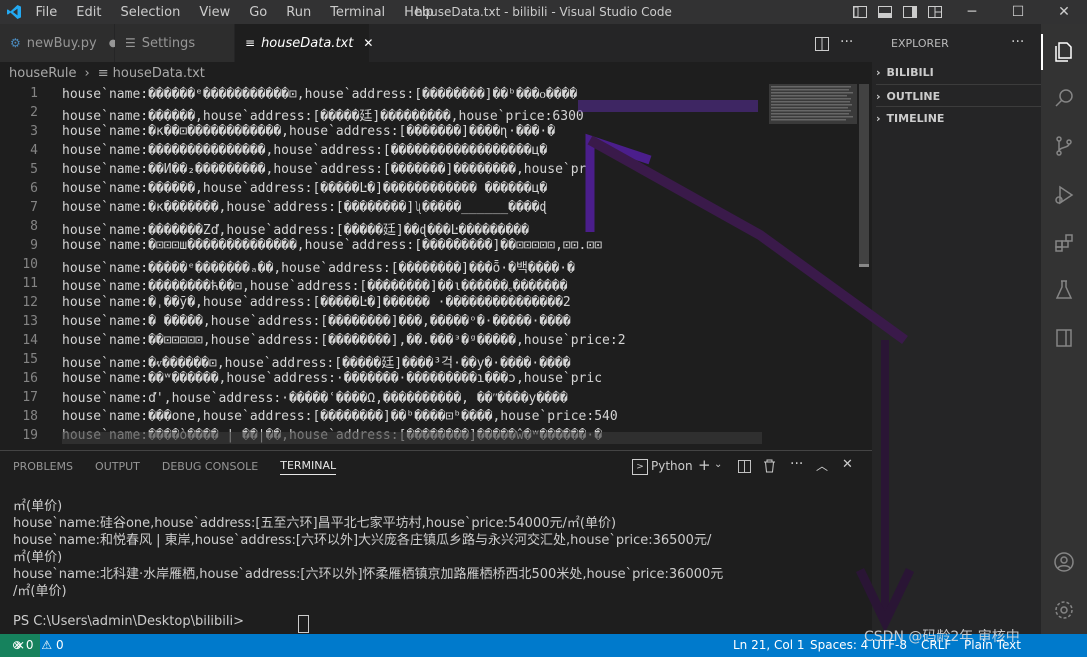  What do you see at coordinates (1064, 338) in the screenshot?
I see `remote-explorer-icon` at bounding box center [1064, 338].